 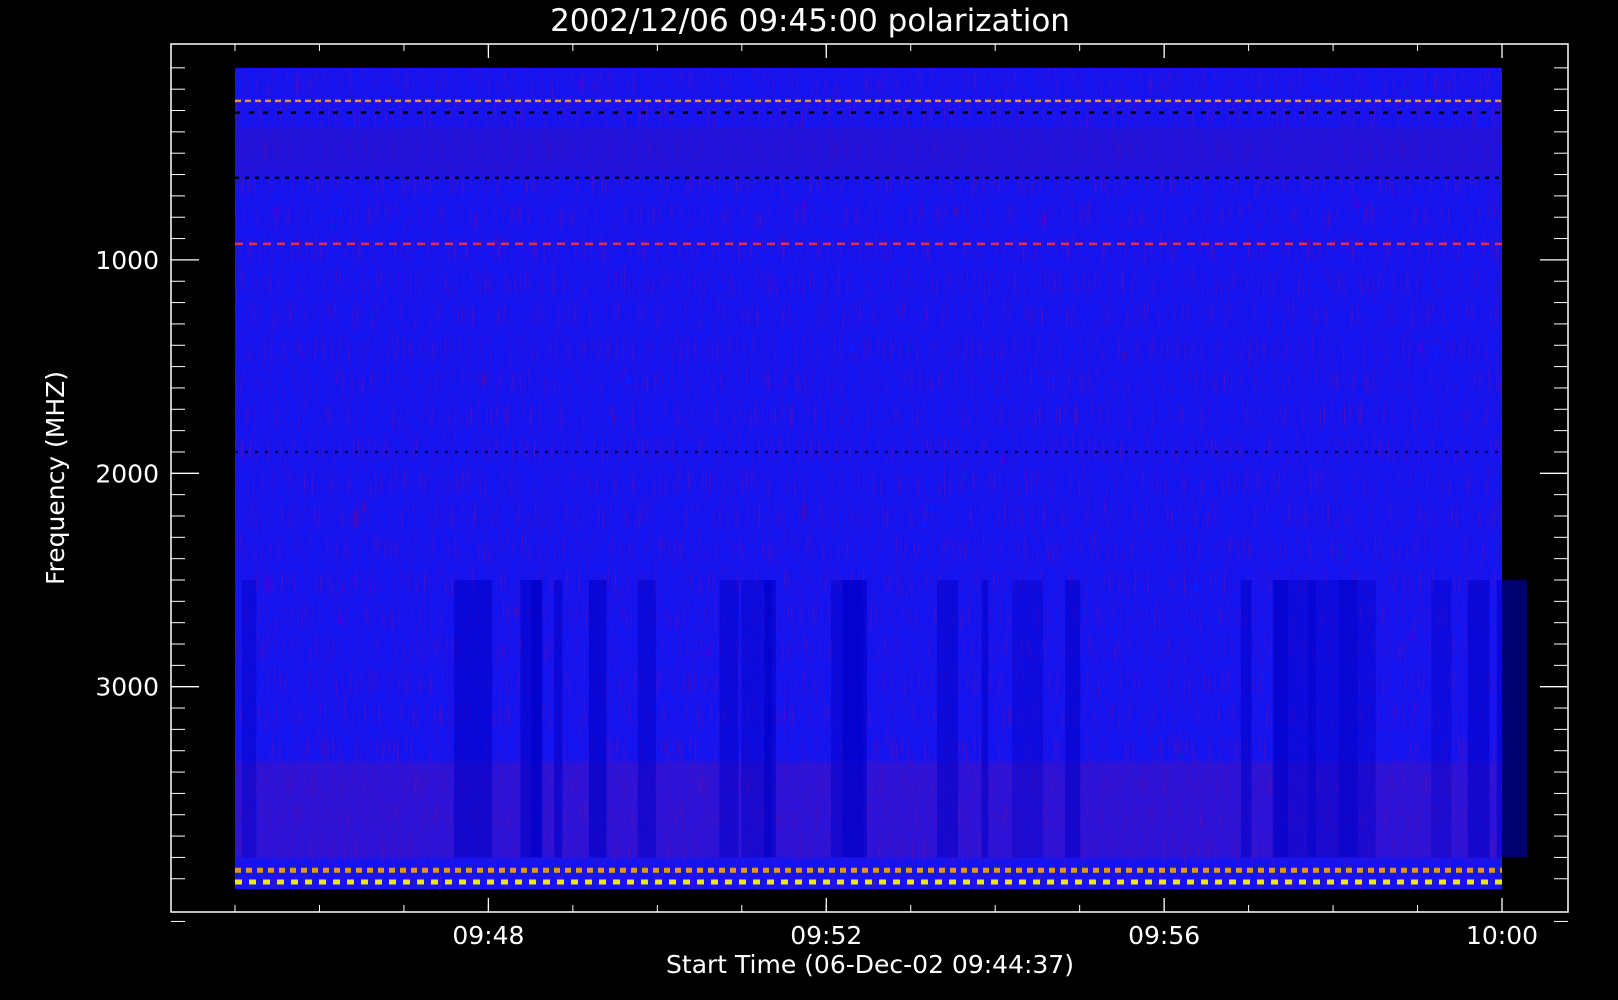 I want to click on x-tick-label: 09:52, so click(x=826, y=935).